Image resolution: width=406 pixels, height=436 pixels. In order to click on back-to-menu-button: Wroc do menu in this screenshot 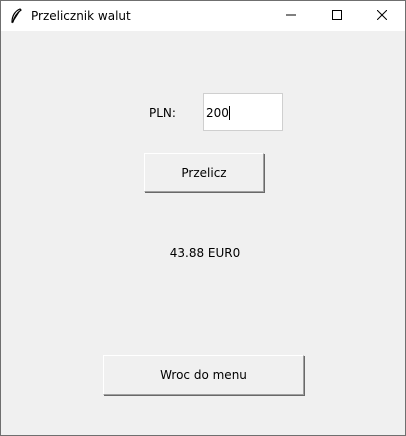, I will do `click(203, 375)`.